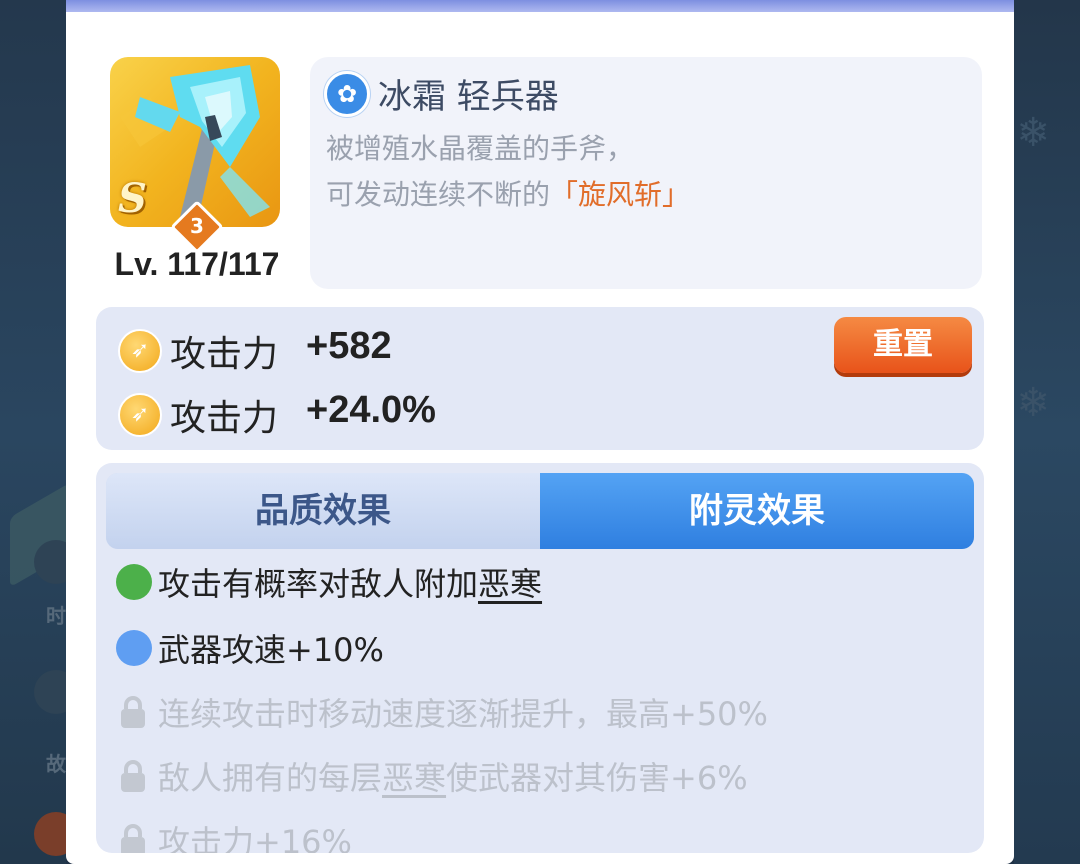 The image size is (1080, 864). I want to click on effect-text: 连续攻击时移动速度逐渐提升，最高+50%, so click(463, 714).